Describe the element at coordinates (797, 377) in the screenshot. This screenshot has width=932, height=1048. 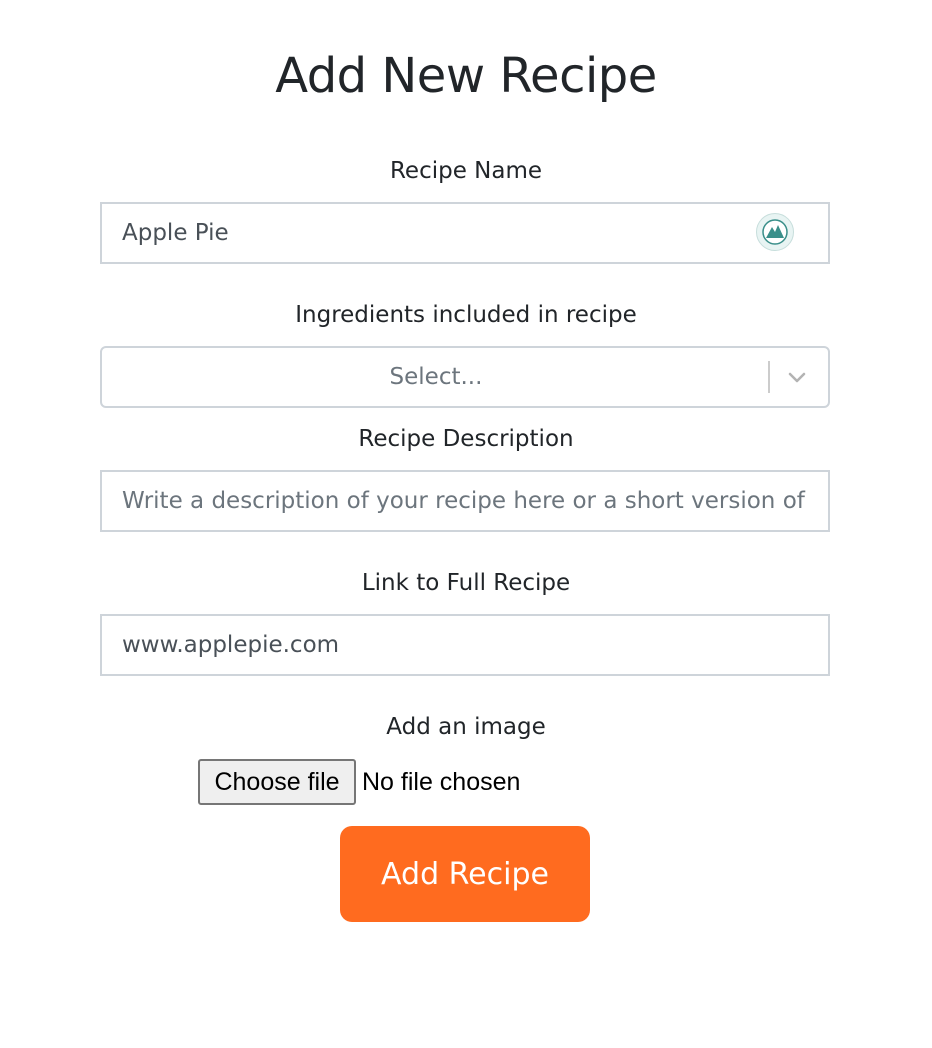
I see `chevron-down-icon` at that location.